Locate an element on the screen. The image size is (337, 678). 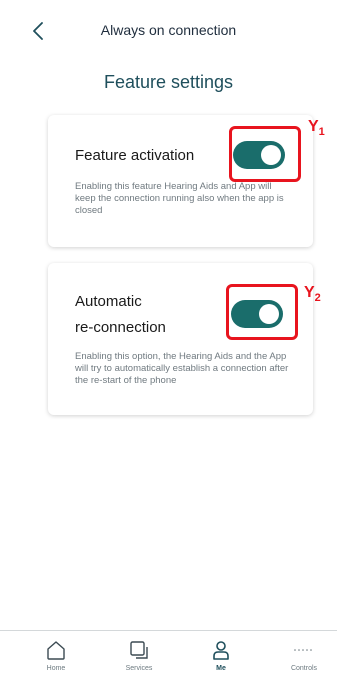
nav-label-me: Me is located at coordinates (221, 668).